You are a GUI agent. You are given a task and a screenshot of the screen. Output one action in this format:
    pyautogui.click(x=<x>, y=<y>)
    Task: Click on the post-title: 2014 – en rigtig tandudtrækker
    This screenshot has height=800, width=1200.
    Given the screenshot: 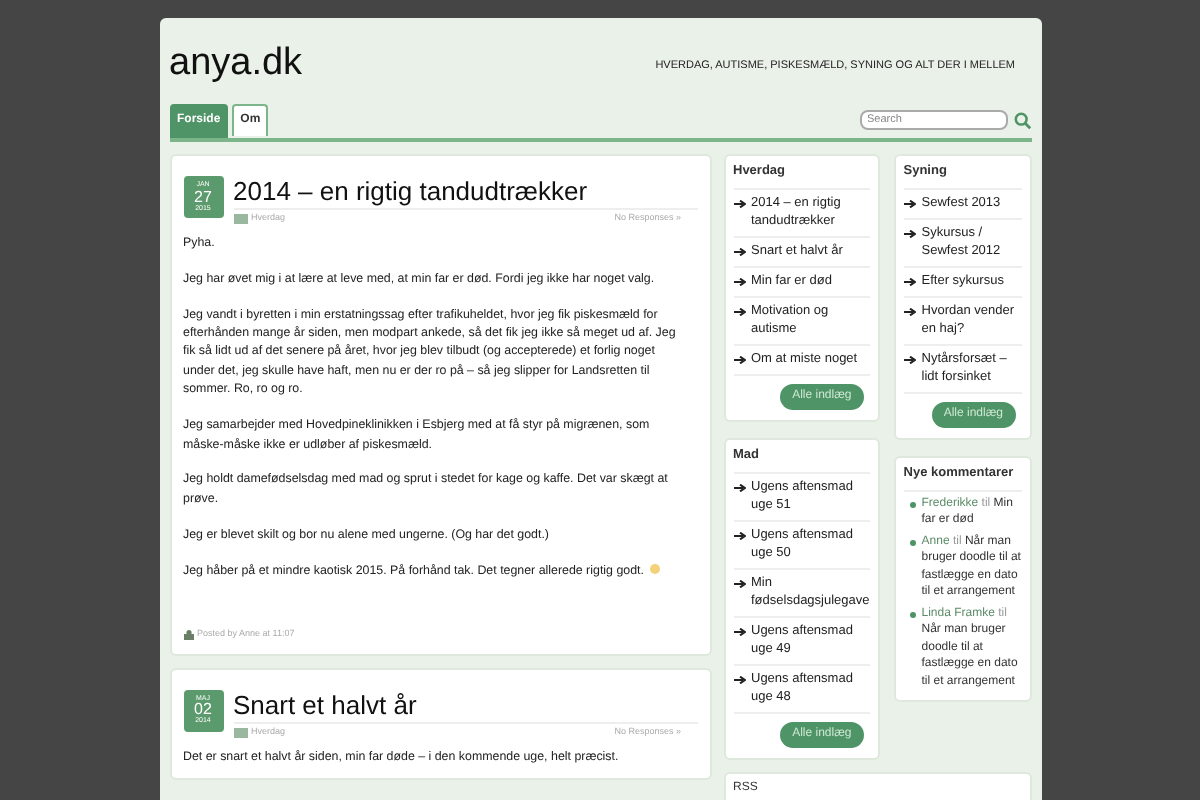 What is the action you would take?
    pyautogui.click(x=465, y=191)
    